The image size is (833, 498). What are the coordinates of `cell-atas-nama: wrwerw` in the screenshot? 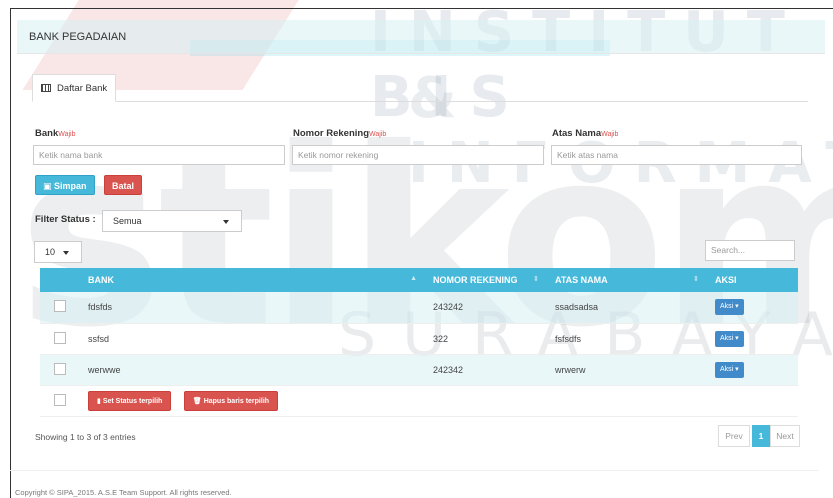 It's located at (627, 370).